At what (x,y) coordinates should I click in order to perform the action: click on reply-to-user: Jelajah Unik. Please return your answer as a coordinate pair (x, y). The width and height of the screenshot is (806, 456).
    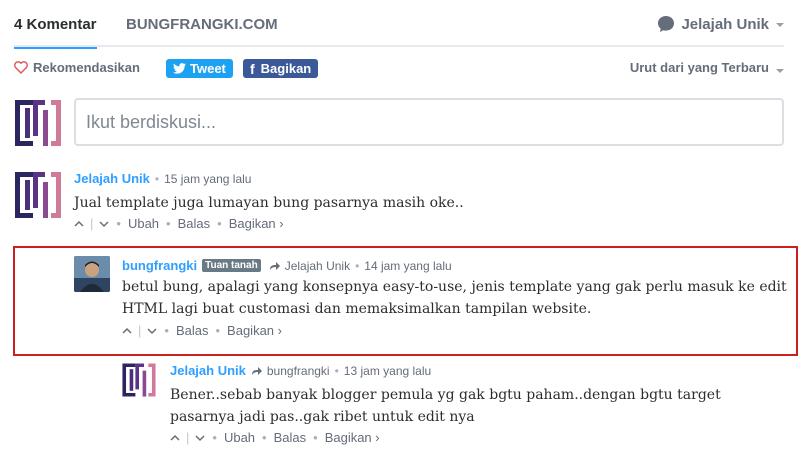
    Looking at the image, I should click on (317, 266).